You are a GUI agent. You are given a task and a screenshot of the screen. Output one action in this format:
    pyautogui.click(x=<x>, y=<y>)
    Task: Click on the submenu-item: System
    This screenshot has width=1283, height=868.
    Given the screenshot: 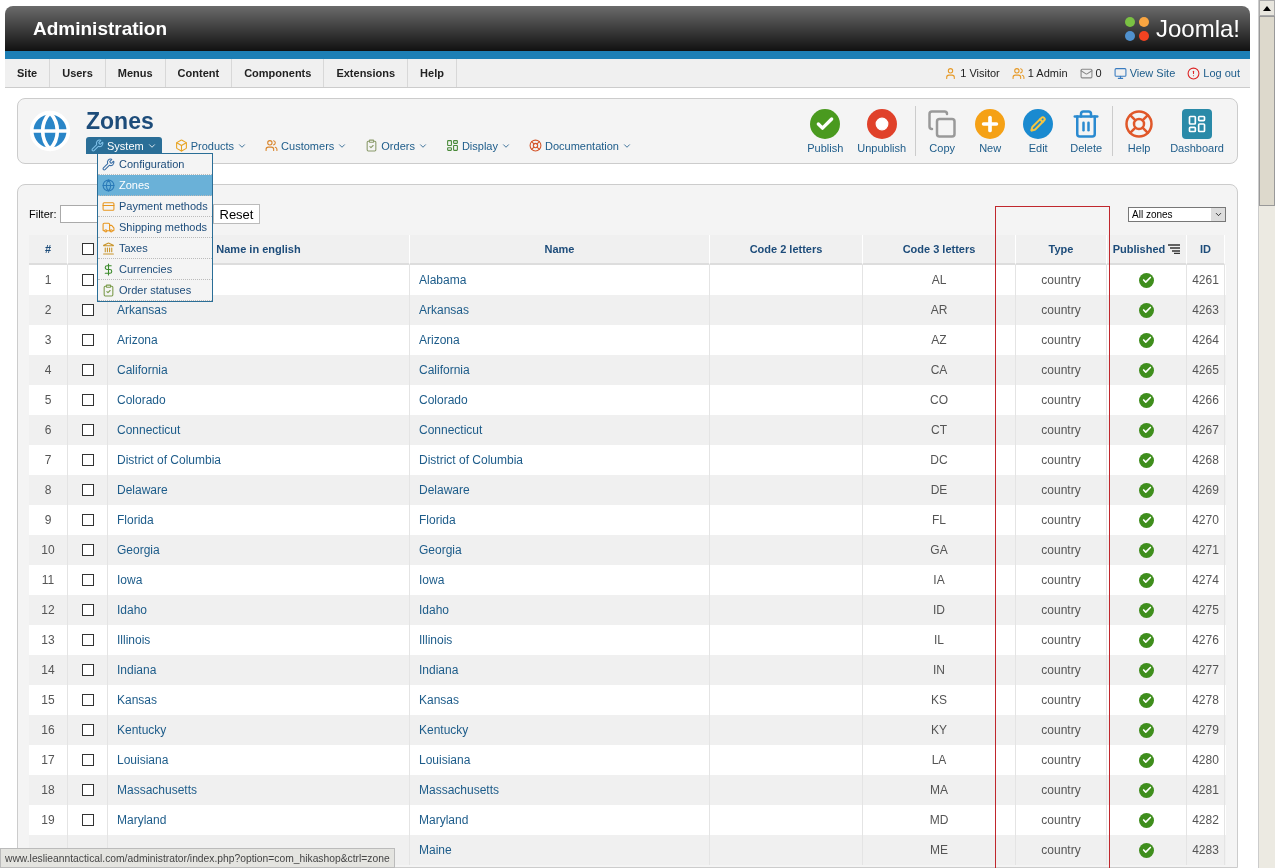 What is the action you would take?
    pyautogui.click(x=124, y=145)
    